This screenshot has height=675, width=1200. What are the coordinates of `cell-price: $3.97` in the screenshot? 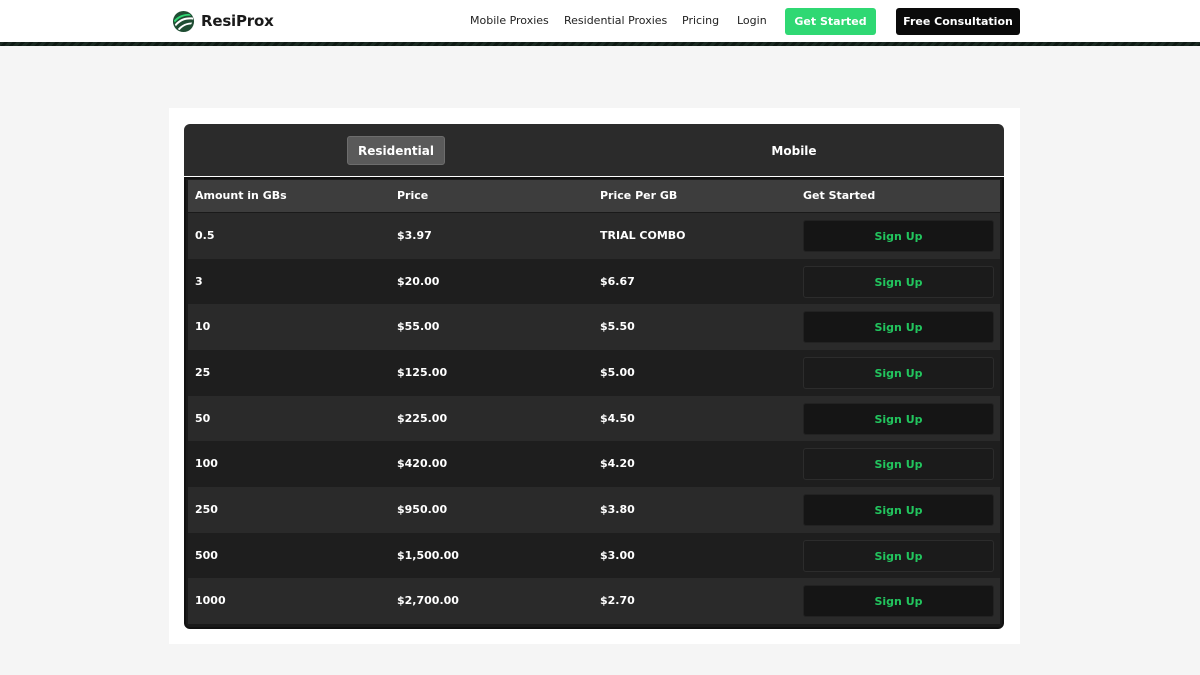 It's located at (414, 235).